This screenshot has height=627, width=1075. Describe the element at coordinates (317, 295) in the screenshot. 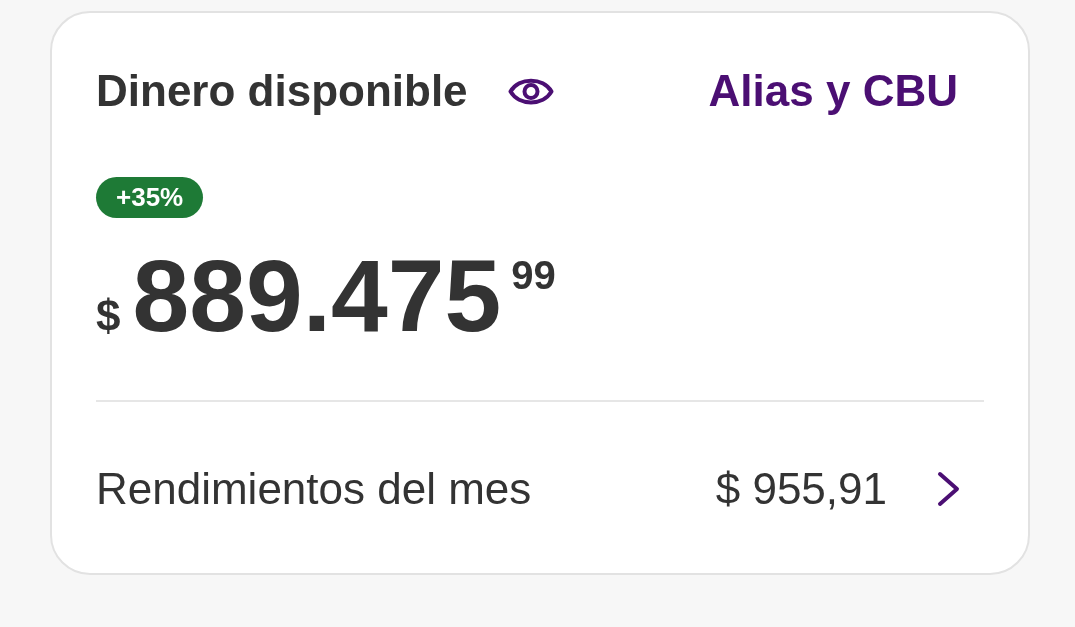

I see `balance-amount: 889.475` at that location.